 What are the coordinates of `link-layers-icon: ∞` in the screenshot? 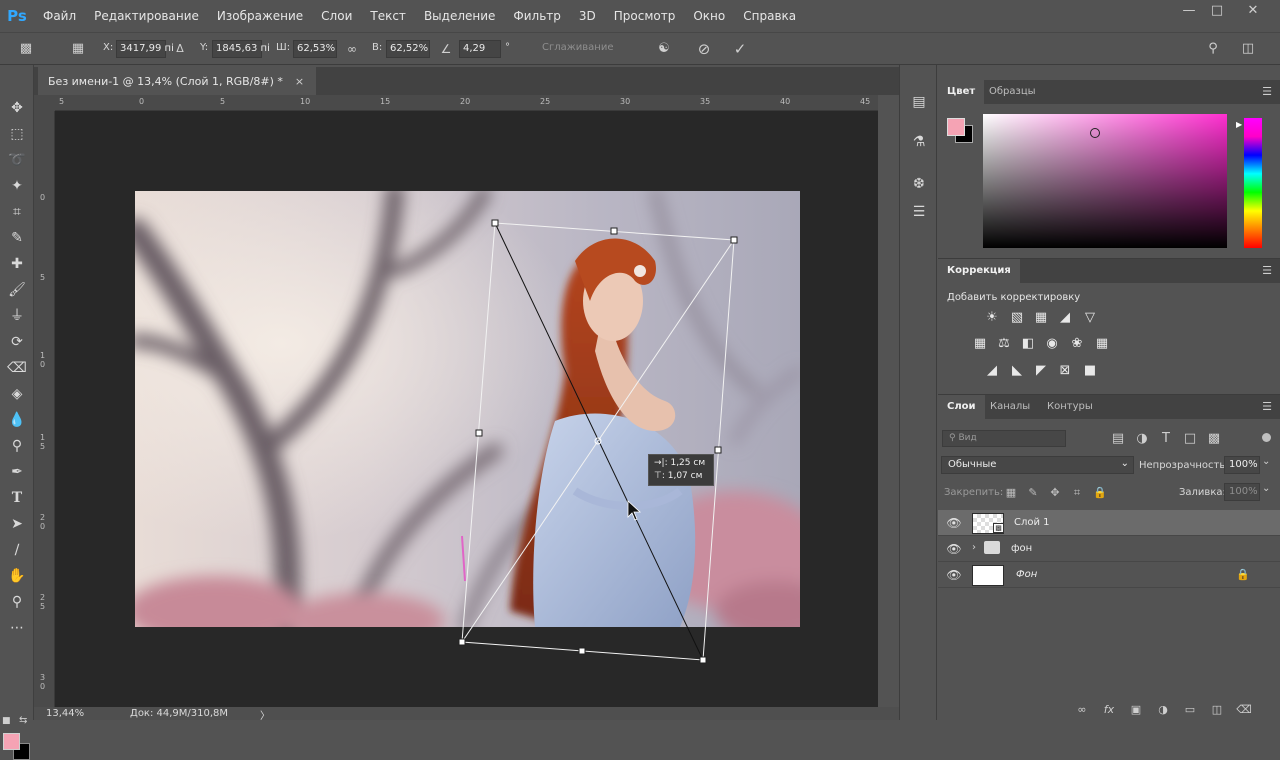 It's located at (1082, 710).